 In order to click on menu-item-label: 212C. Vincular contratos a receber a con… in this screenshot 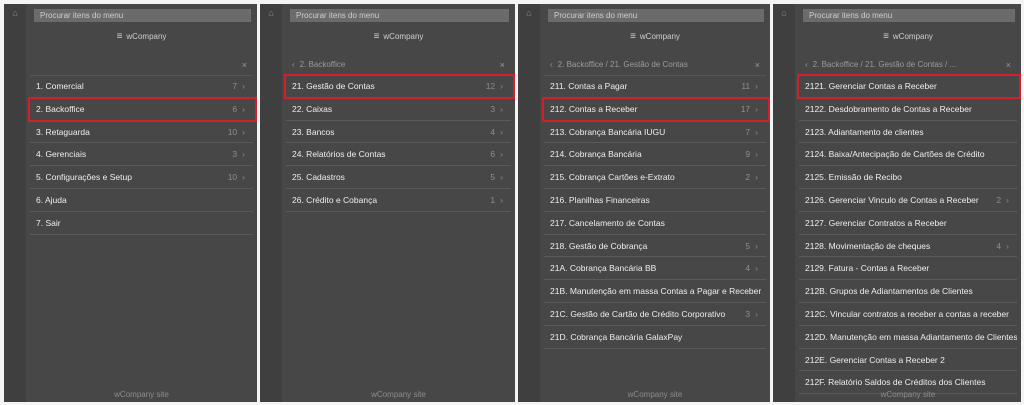, I will do `click(907, 313)`.